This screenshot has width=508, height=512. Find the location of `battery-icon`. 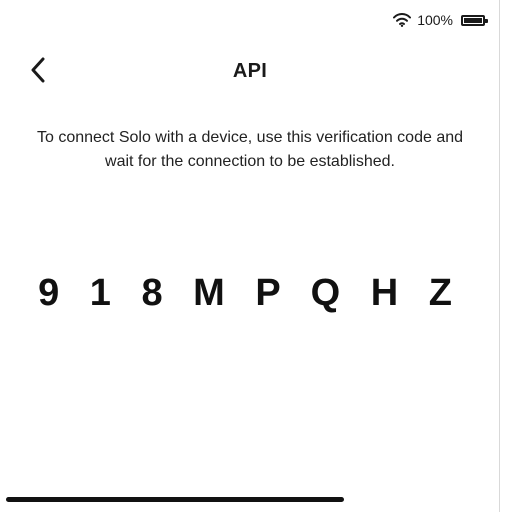

battery-icon is located at coordinates (474, 20).